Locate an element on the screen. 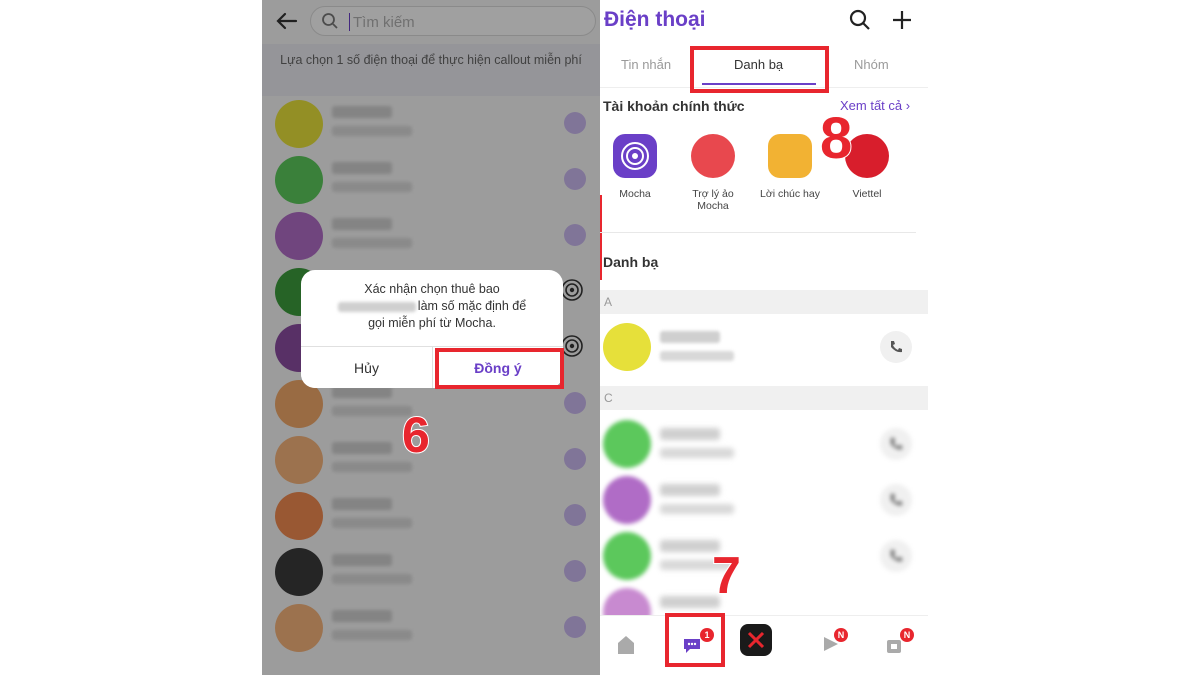  bottom-navigation: 1 N N is located at coordinates (764, 645).